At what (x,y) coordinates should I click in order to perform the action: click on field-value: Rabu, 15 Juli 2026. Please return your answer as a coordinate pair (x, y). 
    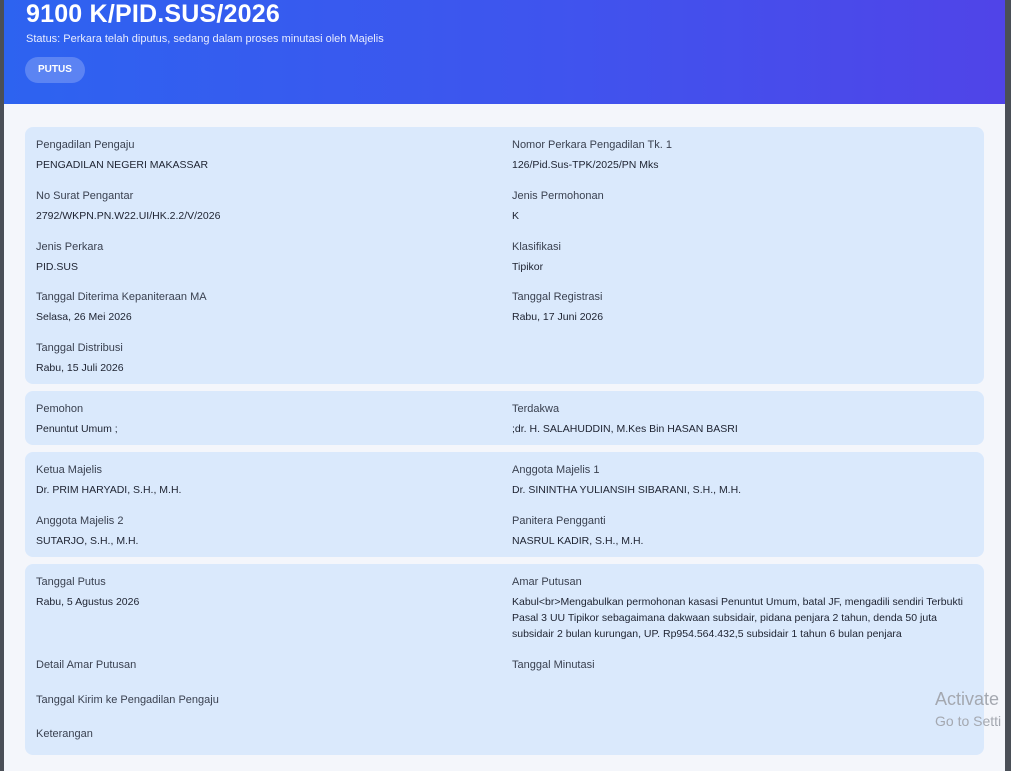
    Looking at the image, I should click on (80, 368).